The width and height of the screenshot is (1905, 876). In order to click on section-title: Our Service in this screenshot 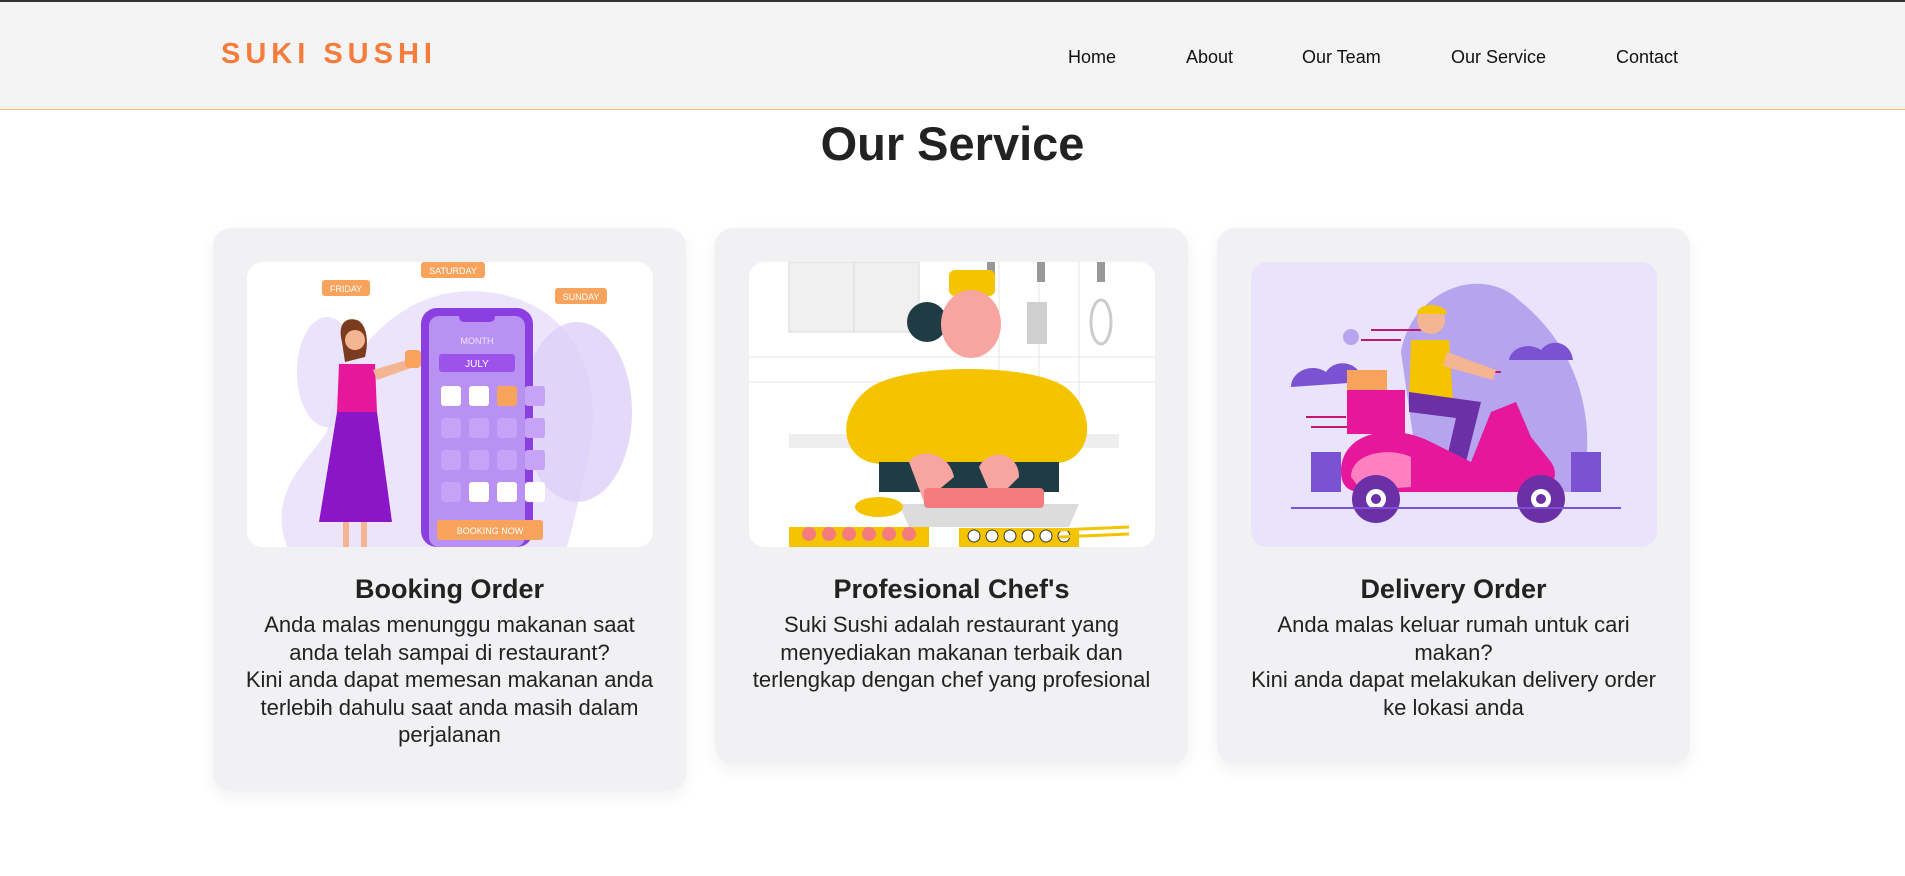, I will do `click(952, 143)`.